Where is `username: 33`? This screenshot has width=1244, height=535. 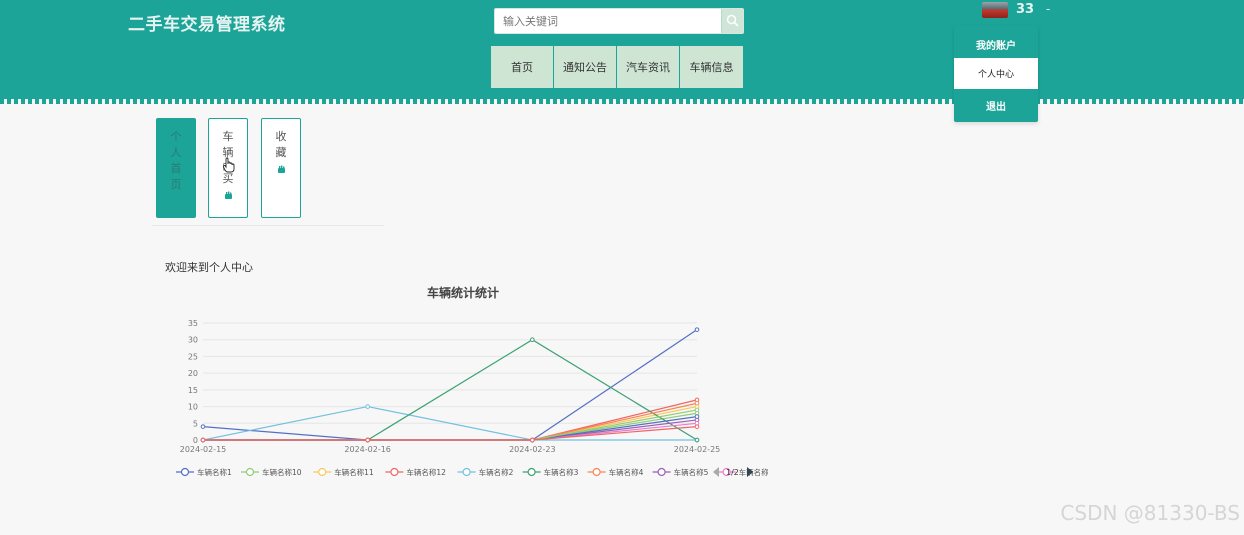
username: 33 is located at coordinates (1025, 9).